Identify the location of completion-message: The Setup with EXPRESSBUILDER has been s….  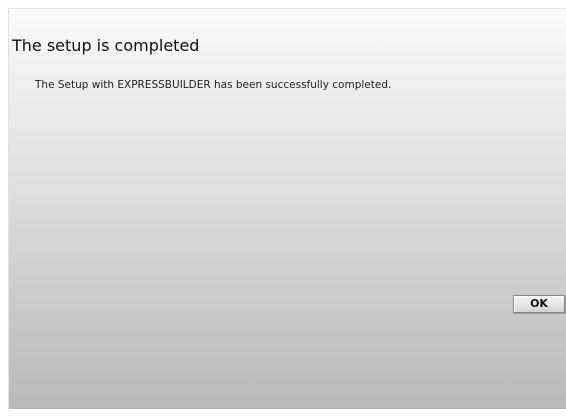
(213, 85).